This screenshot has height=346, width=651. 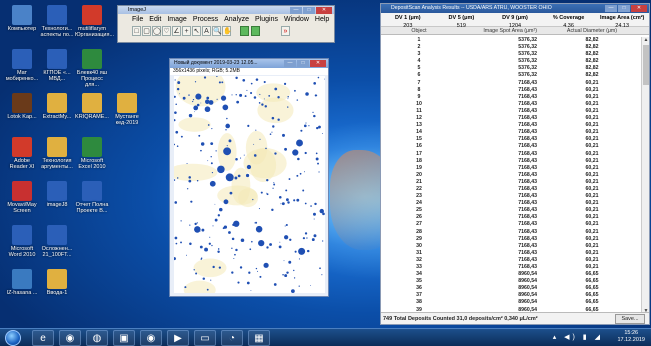 I want to click on start-button, so click(x=13, y=338).